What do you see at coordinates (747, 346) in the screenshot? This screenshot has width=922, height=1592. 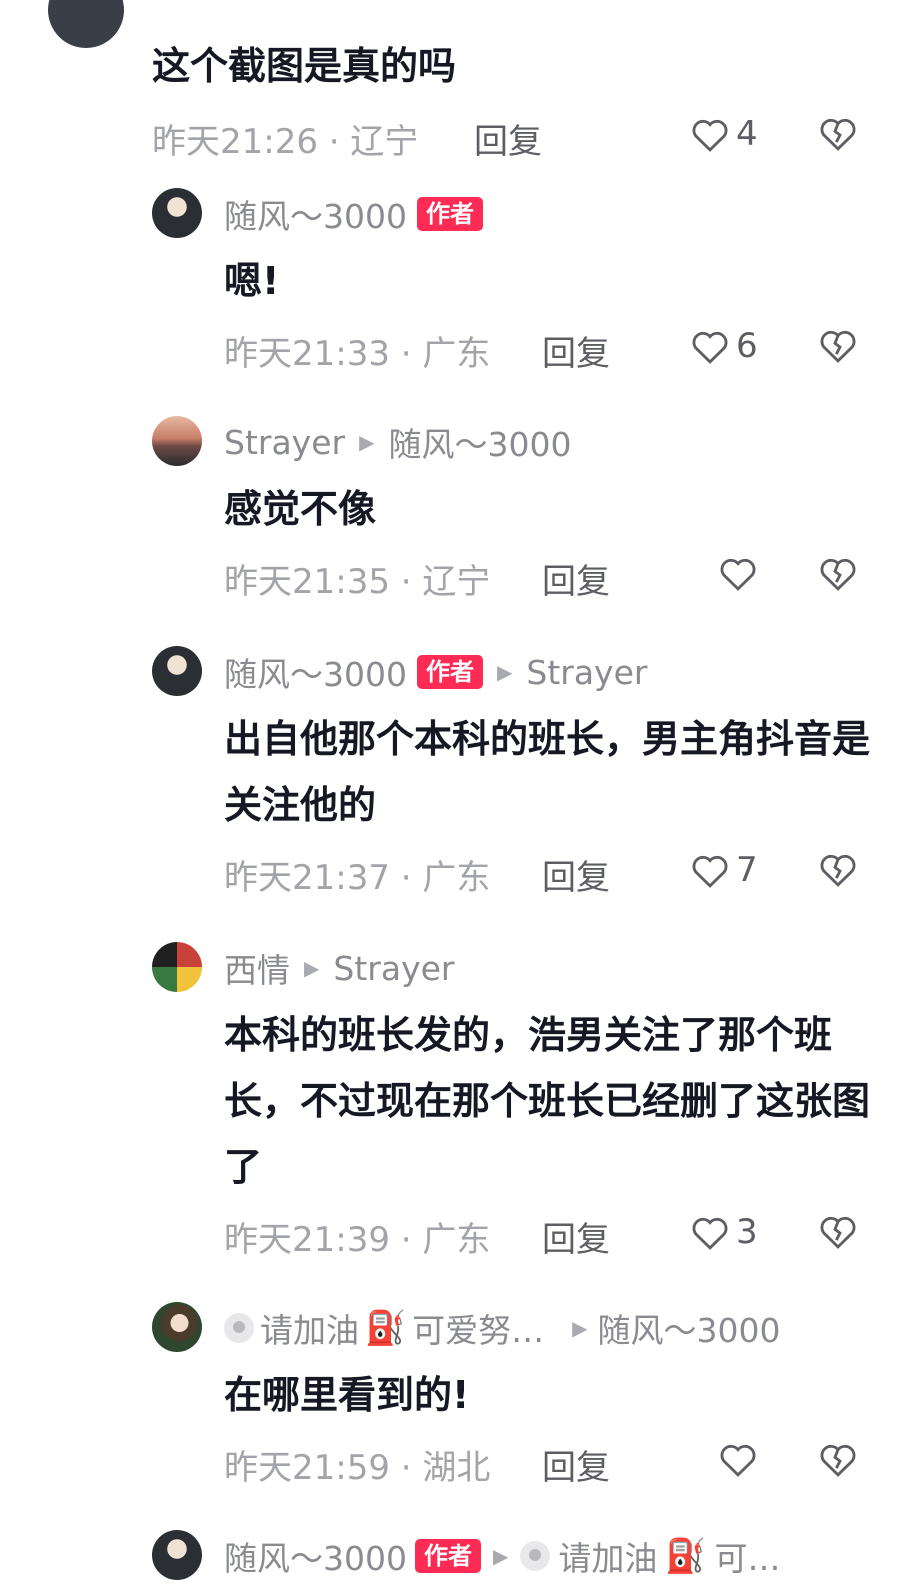 I see `like-count: 6` at bounding box center [747, 346].